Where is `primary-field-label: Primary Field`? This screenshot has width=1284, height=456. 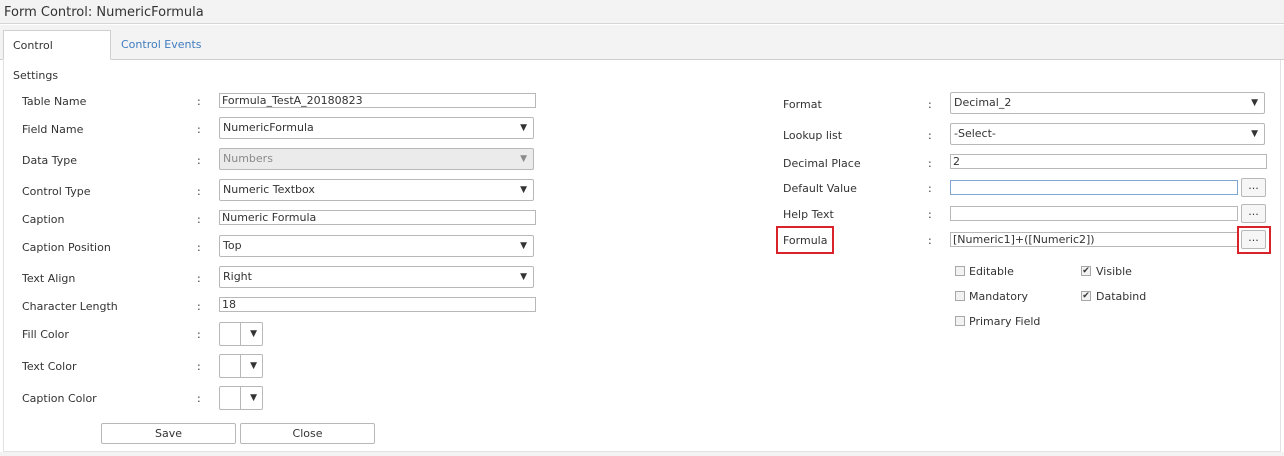
primary-field-label: Primary Field is located at coordinates (1005, 321).